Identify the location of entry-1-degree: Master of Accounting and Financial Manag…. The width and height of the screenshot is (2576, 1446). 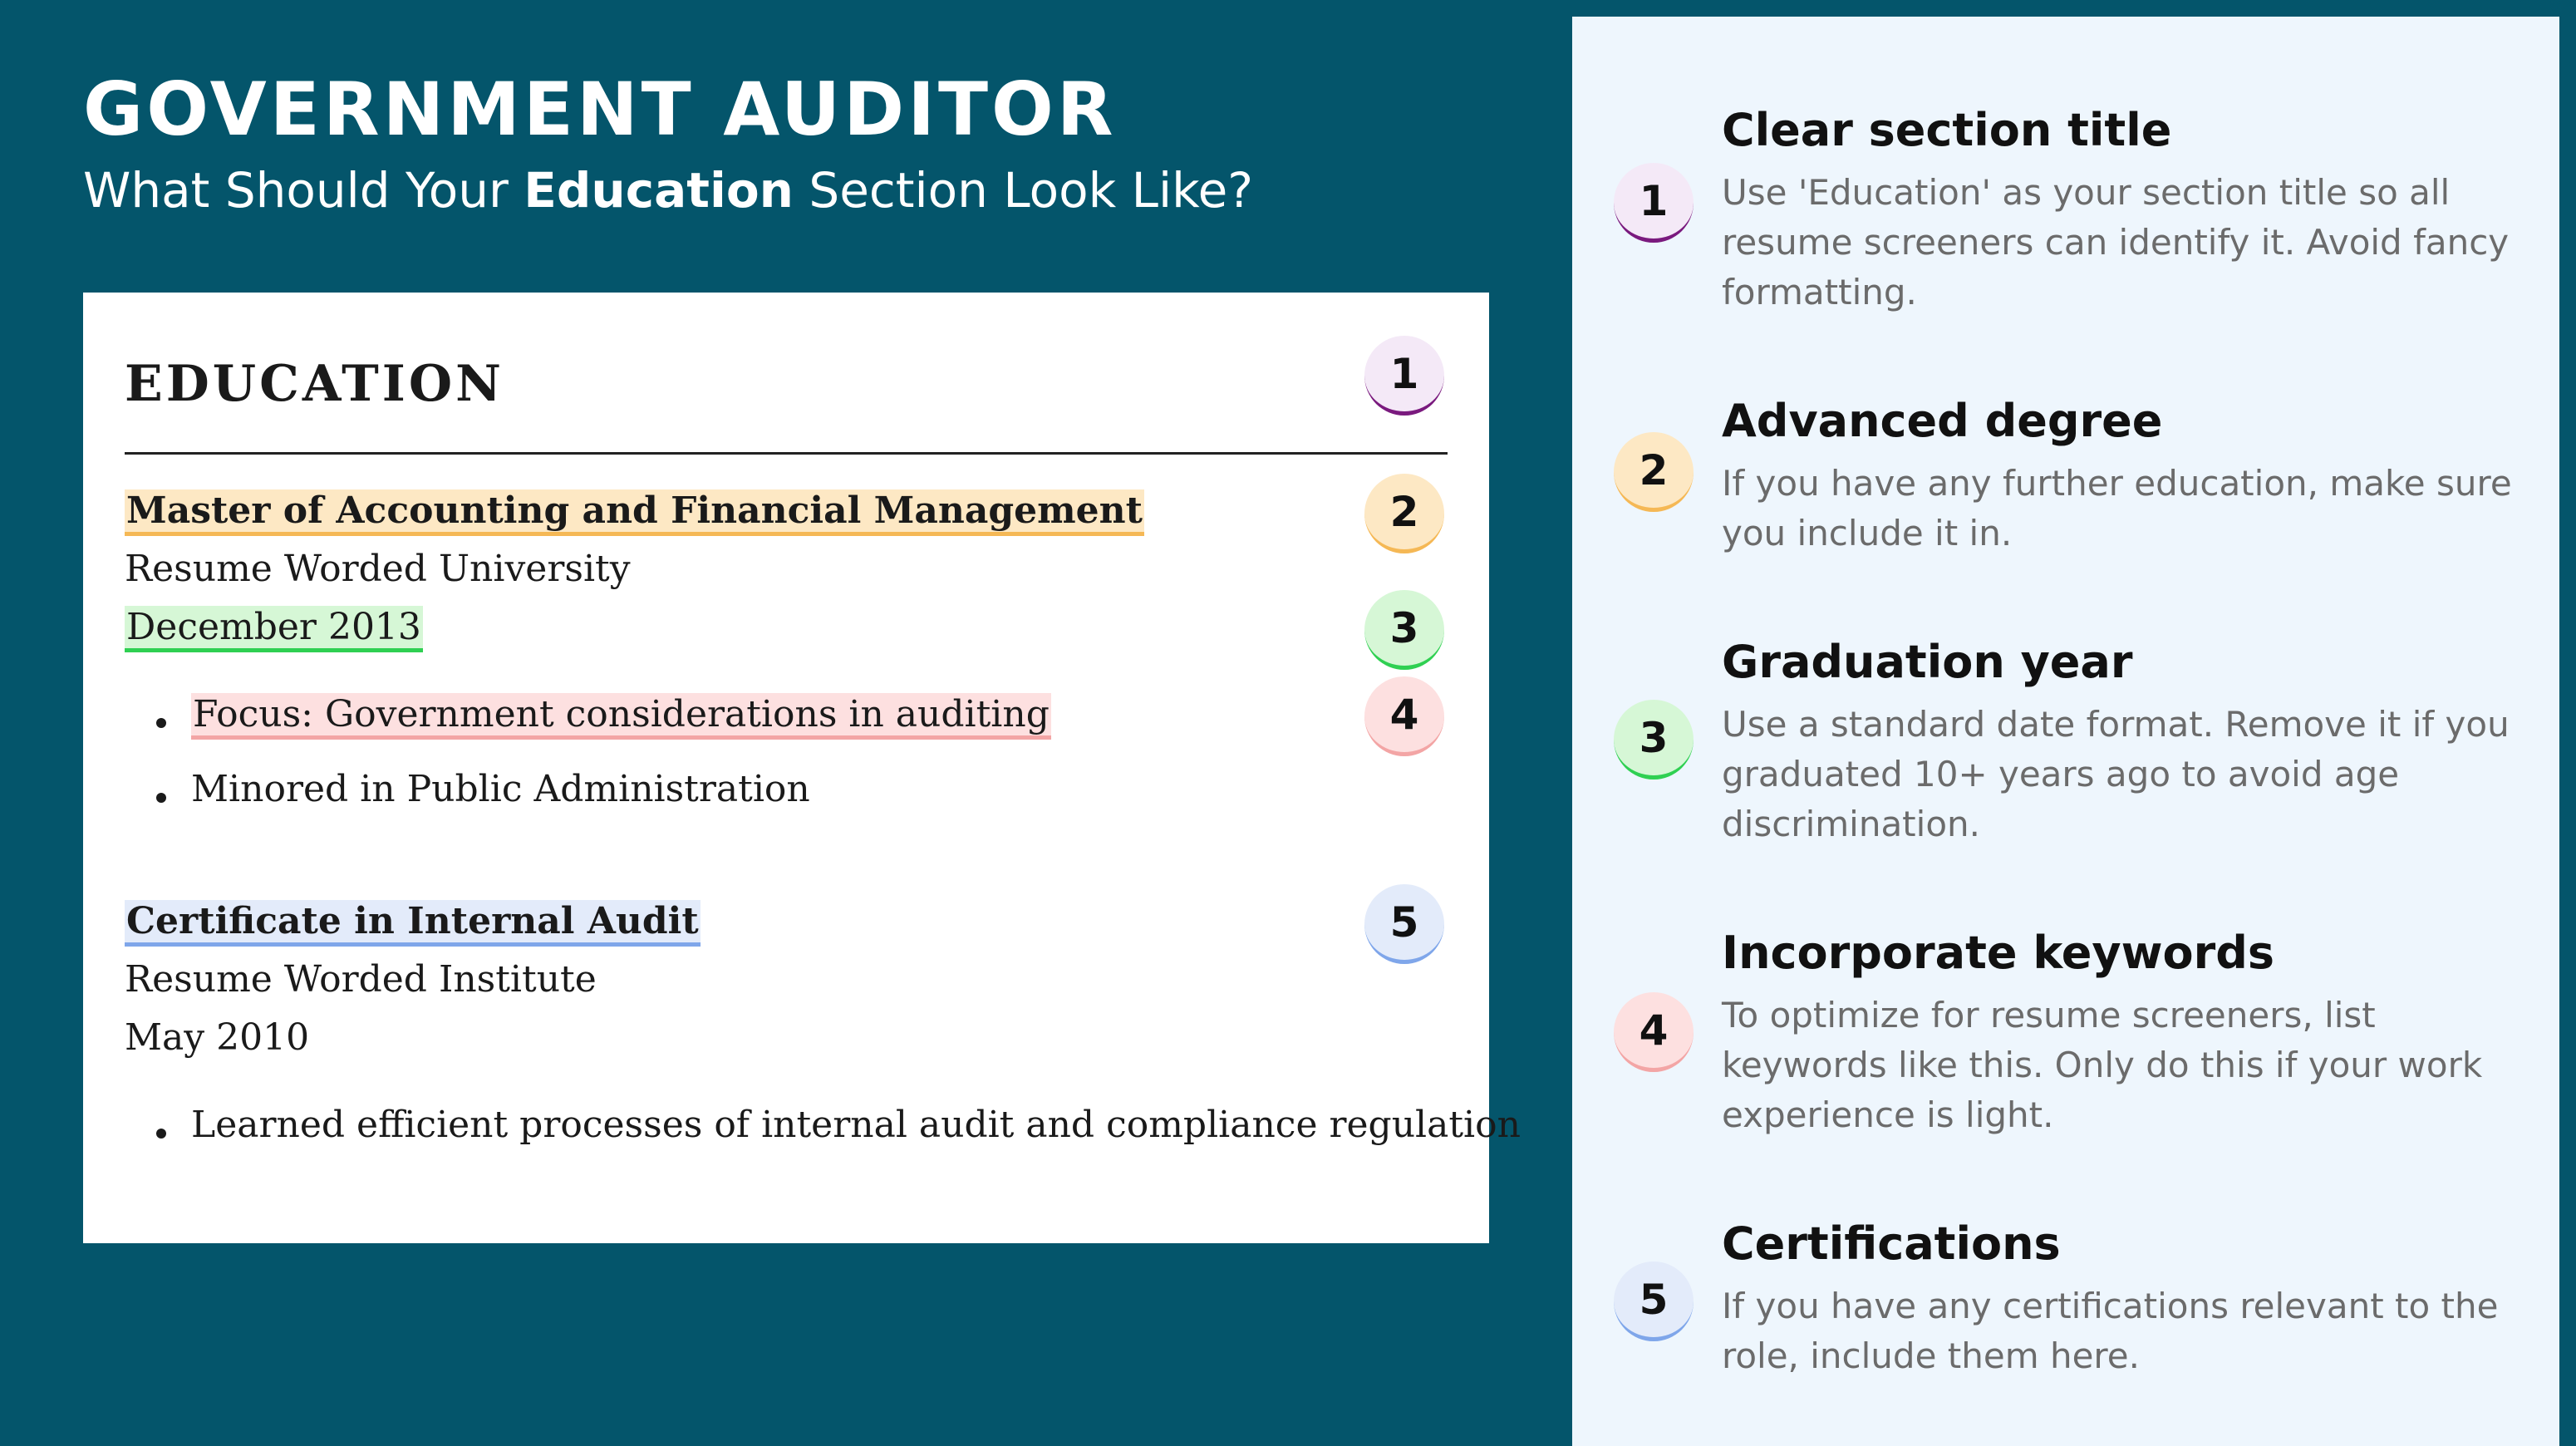
(634, 512).